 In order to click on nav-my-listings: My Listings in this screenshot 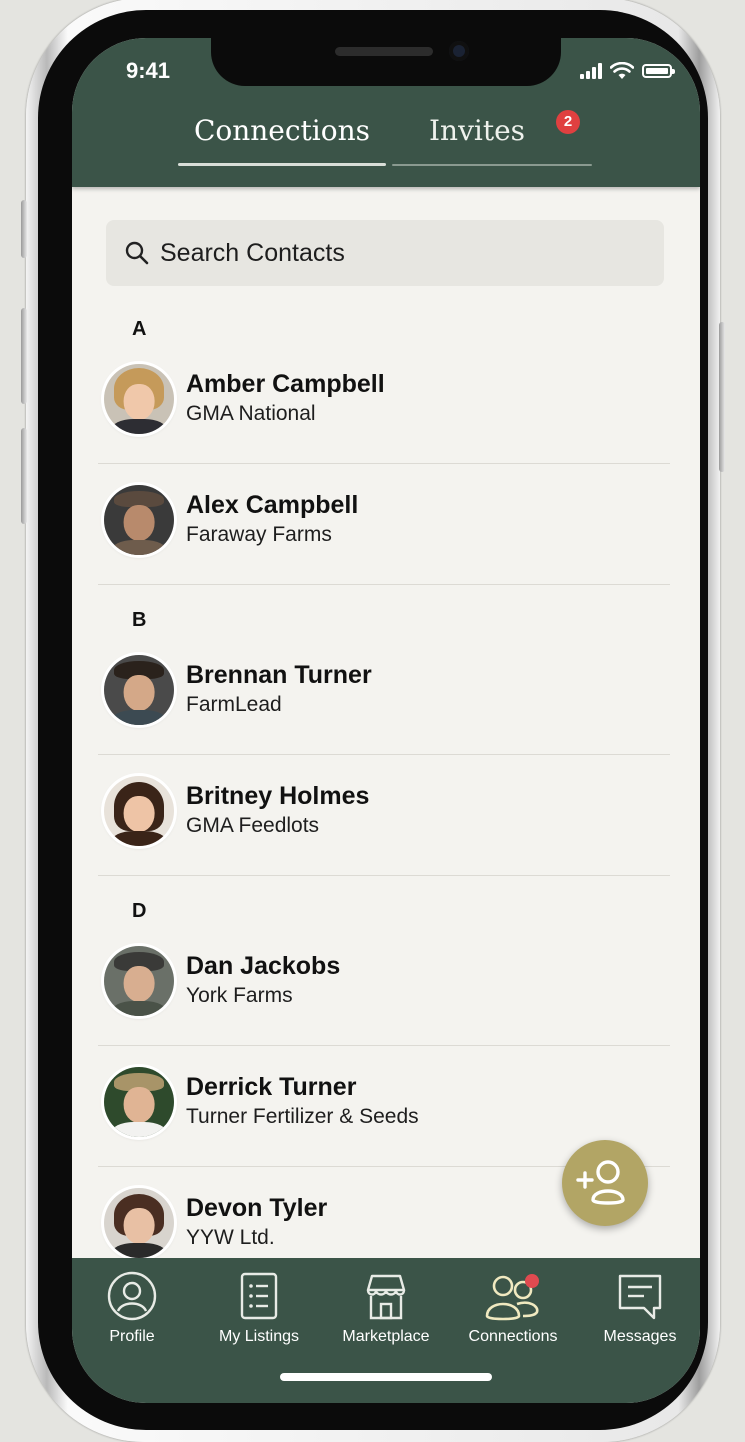, I will do `click(259, 1310)`.